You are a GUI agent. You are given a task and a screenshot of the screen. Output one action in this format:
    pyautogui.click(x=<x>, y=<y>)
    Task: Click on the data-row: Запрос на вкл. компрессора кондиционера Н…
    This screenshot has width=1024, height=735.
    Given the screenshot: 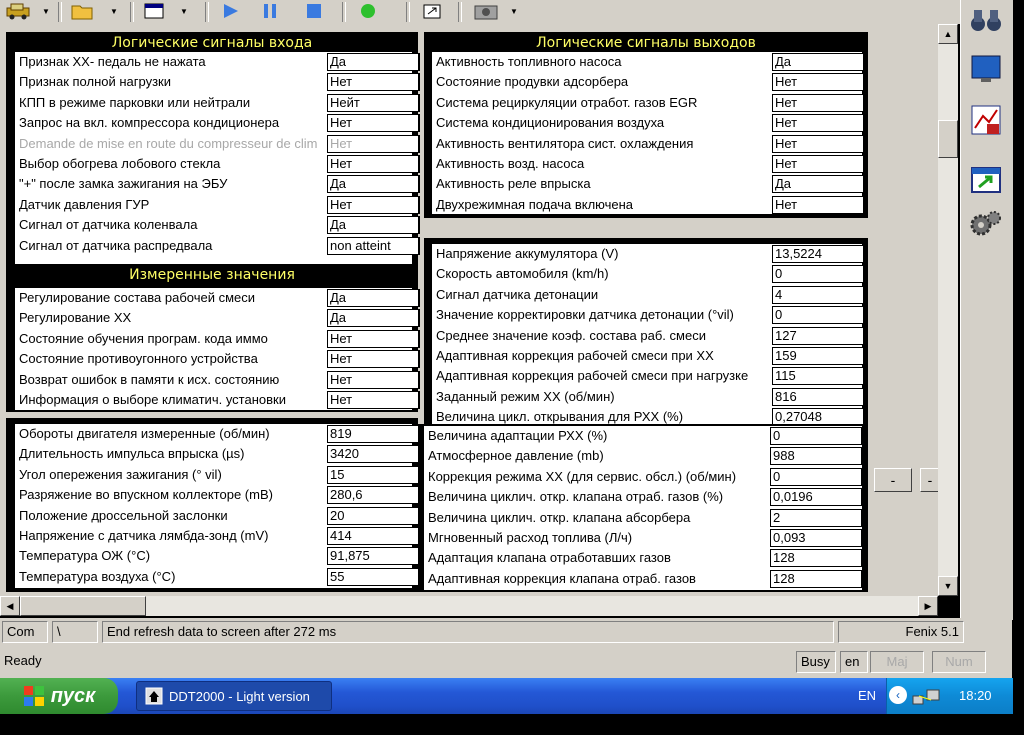 What is the action you would take?
    pyautogui.click(x=217, y=123)
    